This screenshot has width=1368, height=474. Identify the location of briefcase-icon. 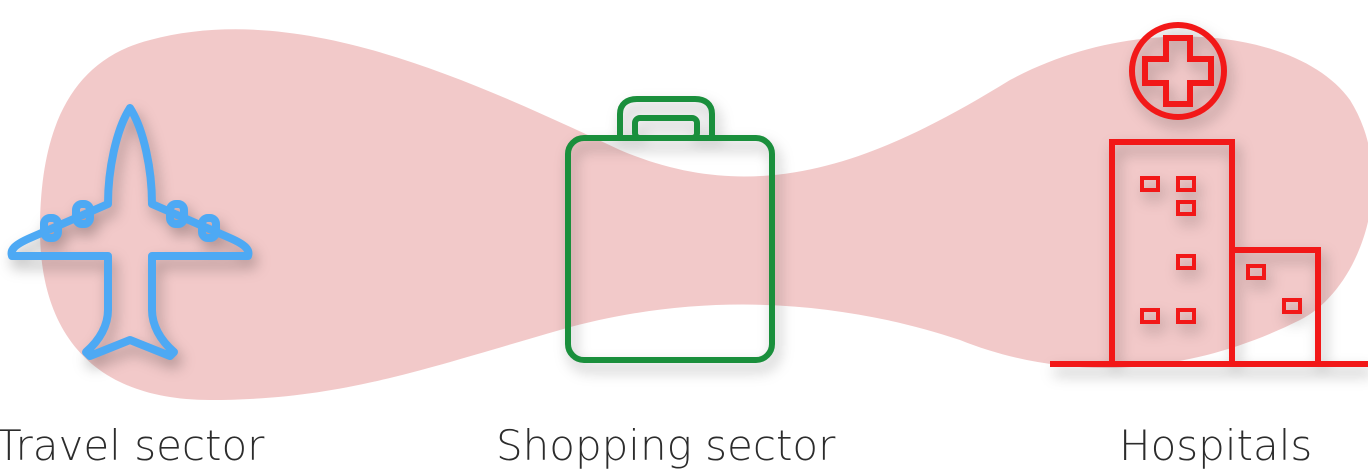
(670, 231).